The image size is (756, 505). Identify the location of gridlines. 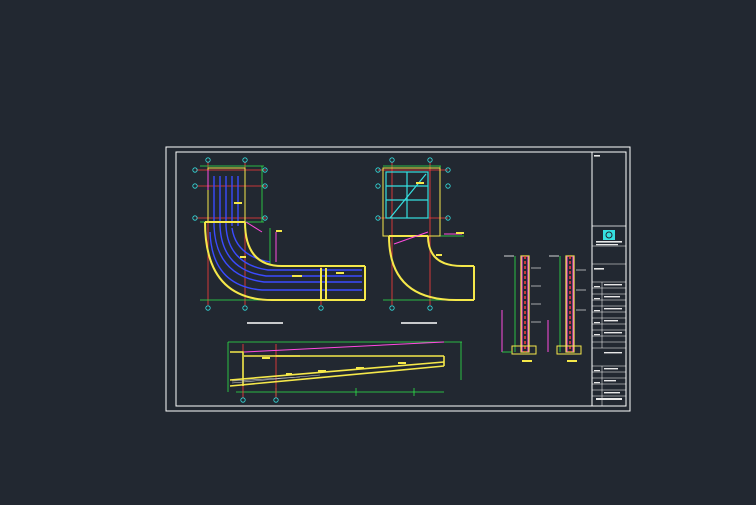
(413, 233).